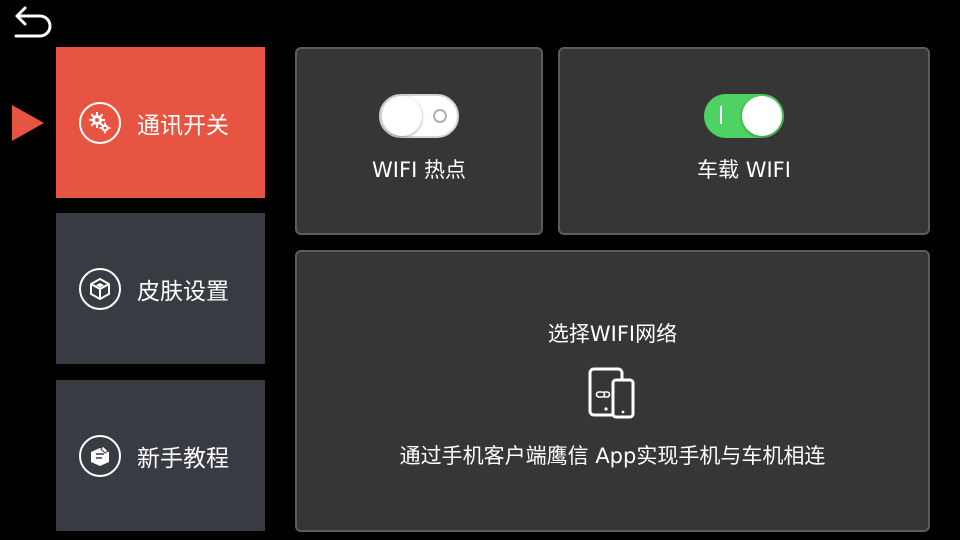 The image size is (960, 540). What do you see at coordinates (721, 115) in the screenshot?
I see `toggle-on-mark` at bounding box center [721, 115].